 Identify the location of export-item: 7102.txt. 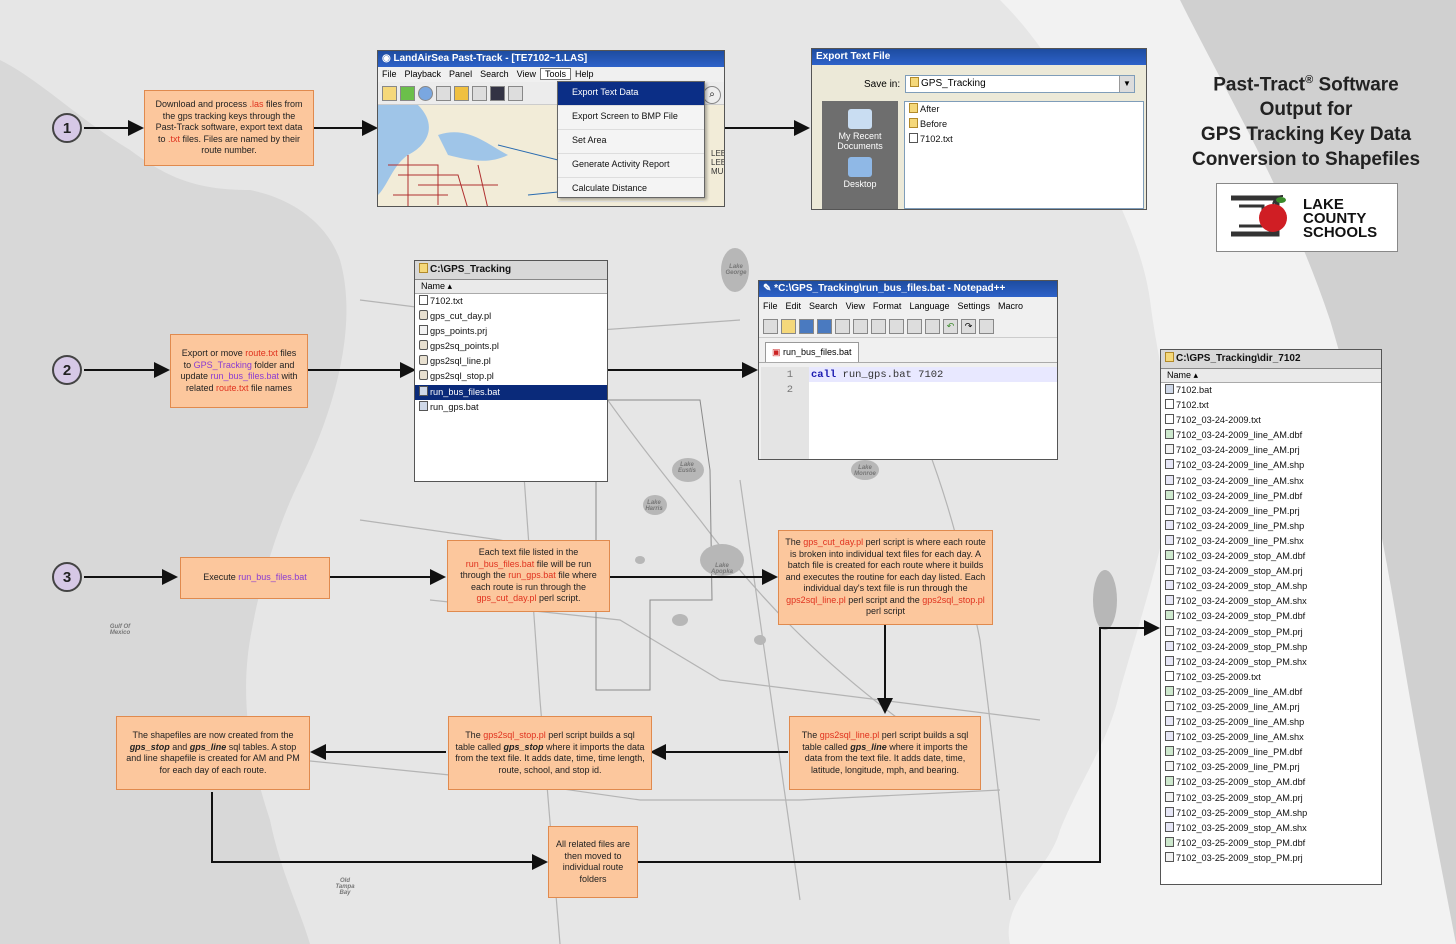
(1024, 139).